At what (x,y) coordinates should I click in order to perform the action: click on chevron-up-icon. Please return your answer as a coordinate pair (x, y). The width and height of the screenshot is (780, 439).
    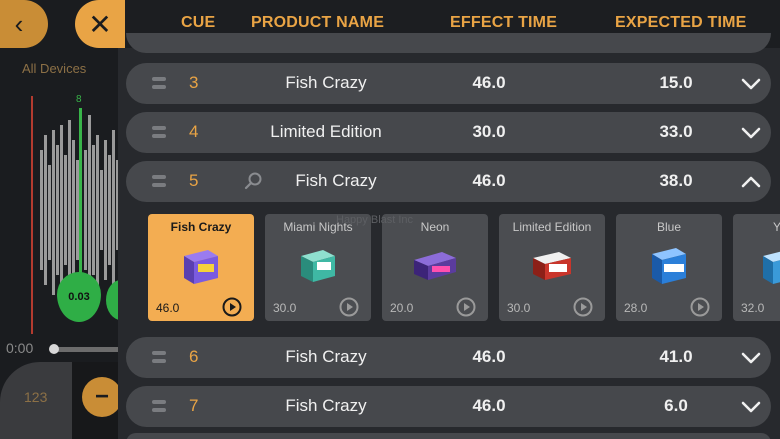
    Looking at the image, I should click on (751, 182).